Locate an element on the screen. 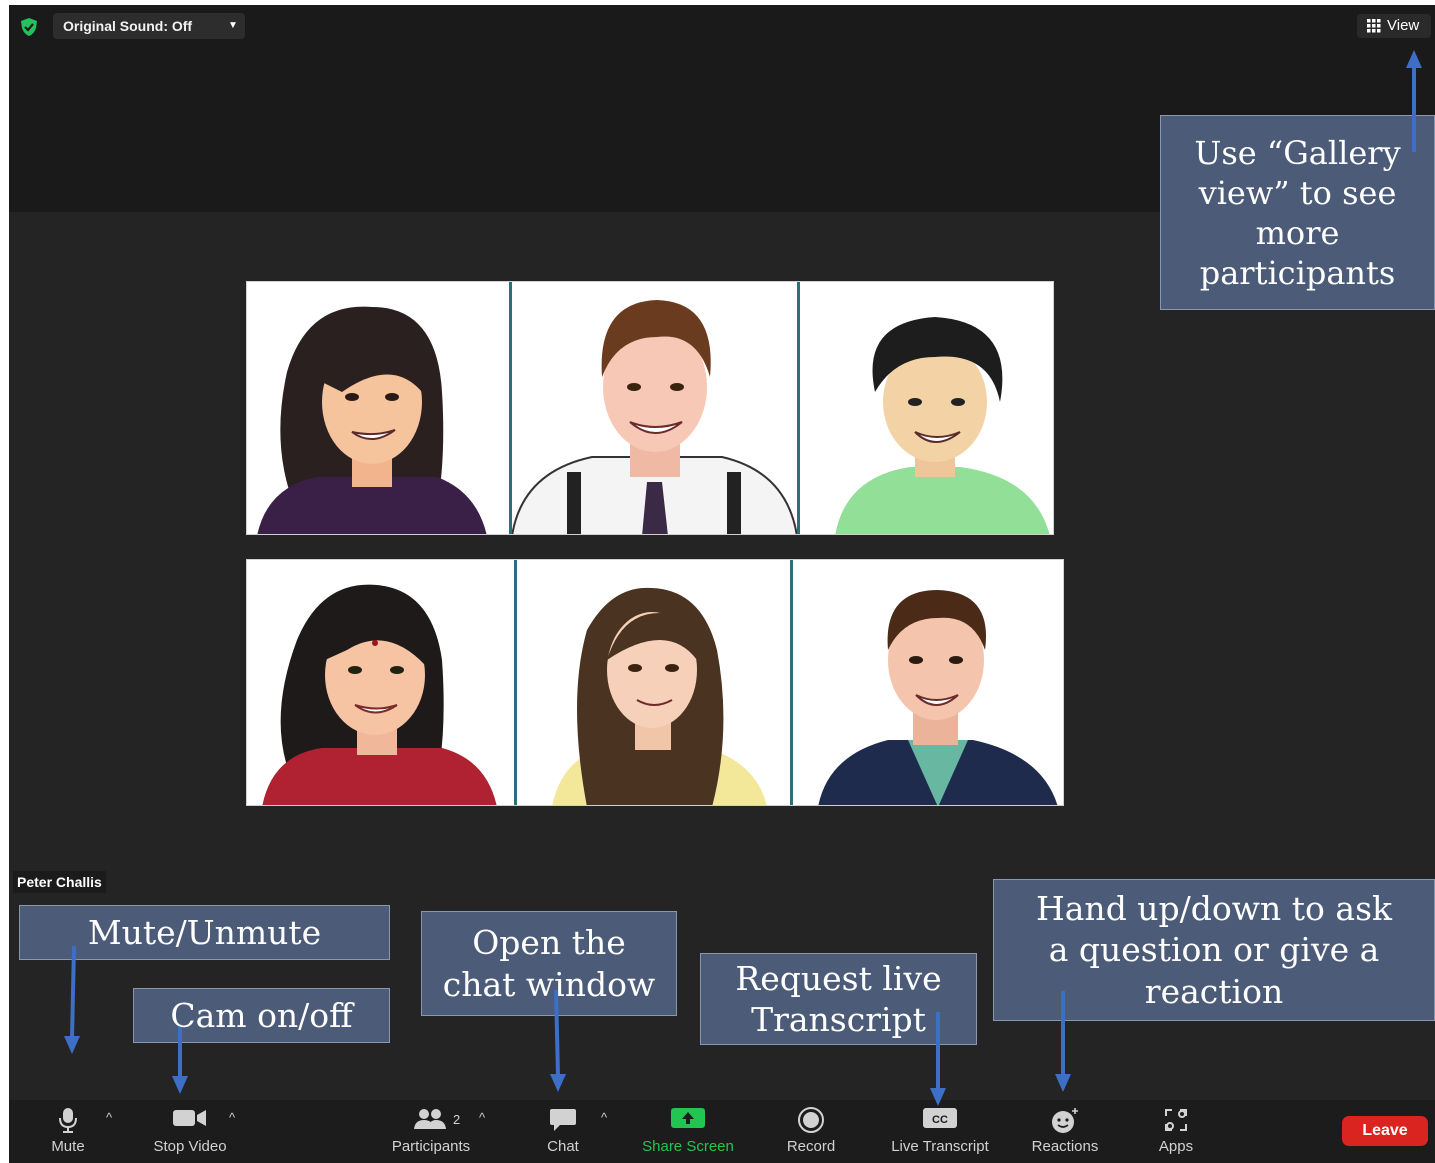  arrow-to-chat is located at coordinates (557, 1033).